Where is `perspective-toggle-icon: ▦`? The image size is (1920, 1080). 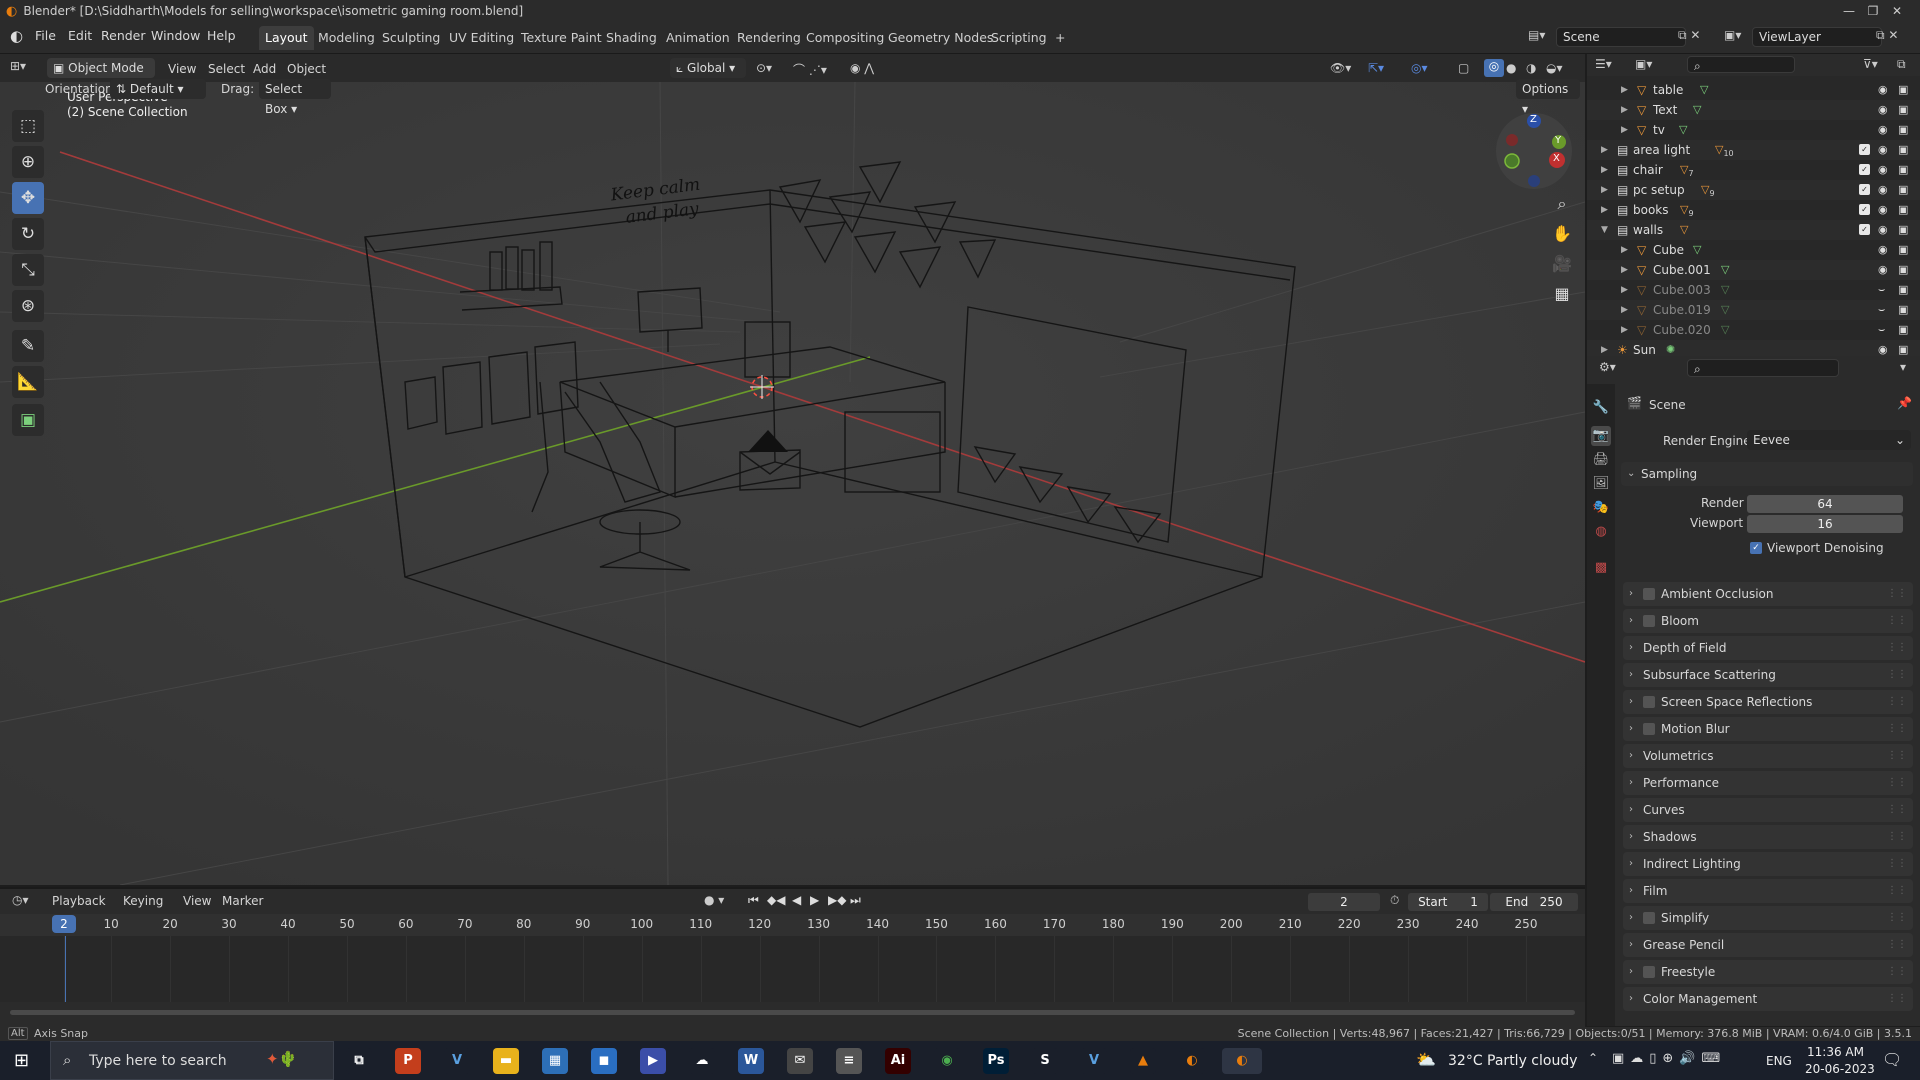 perspective-toggle-icon: ▦ is located at coordinates (1562, 294).